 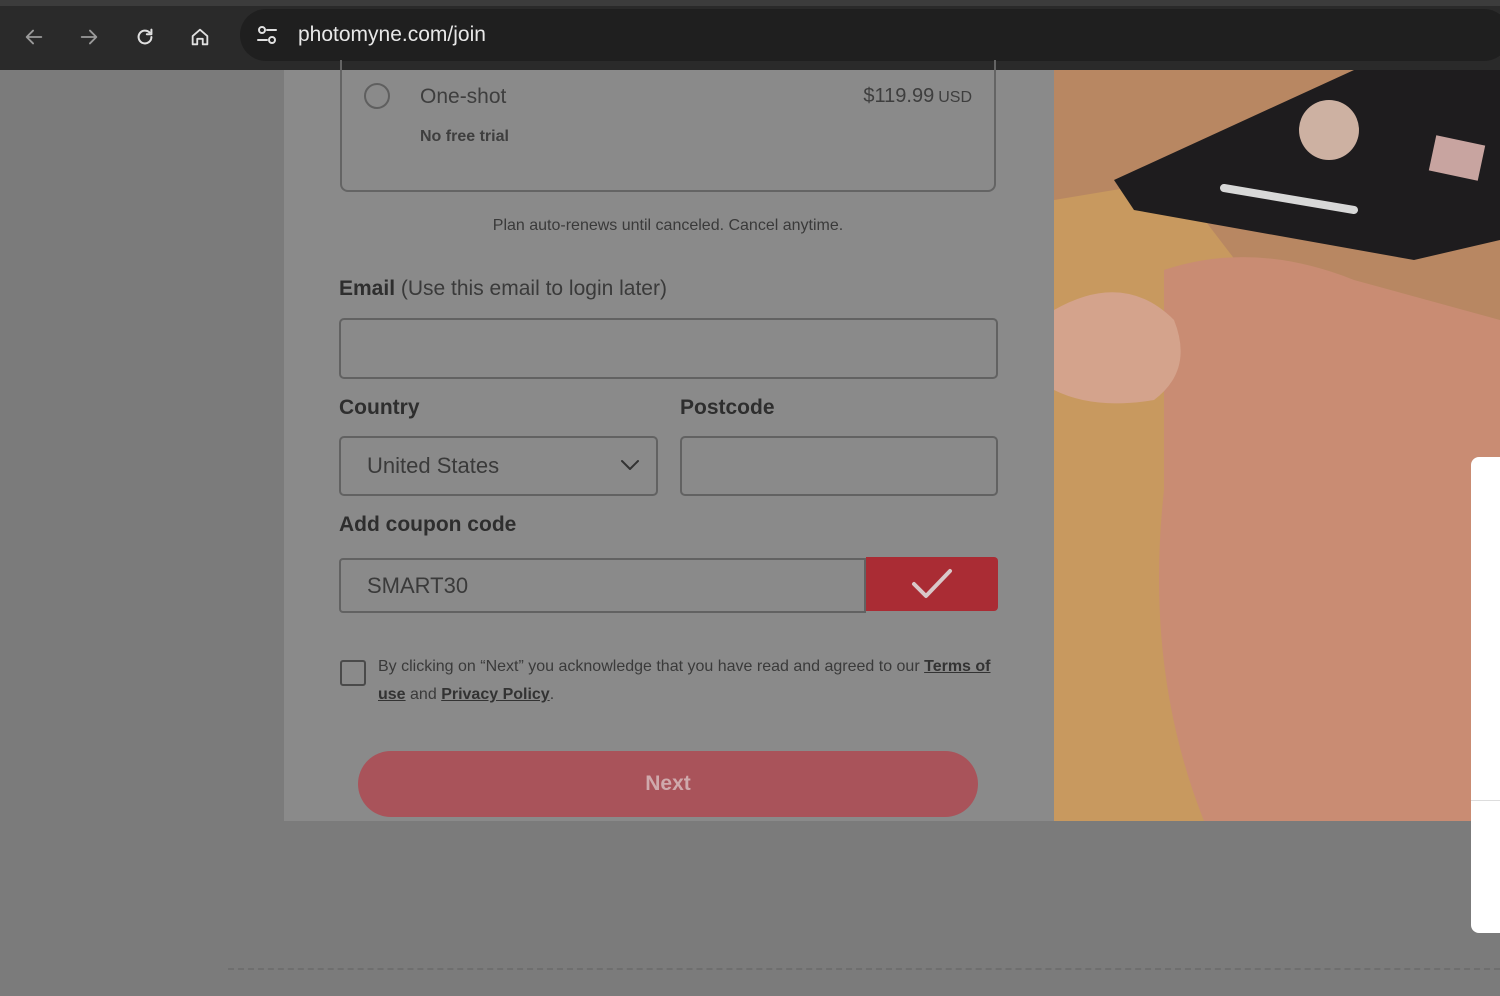 I want to click on arrow-left-icon, so click(x=34, y=37).